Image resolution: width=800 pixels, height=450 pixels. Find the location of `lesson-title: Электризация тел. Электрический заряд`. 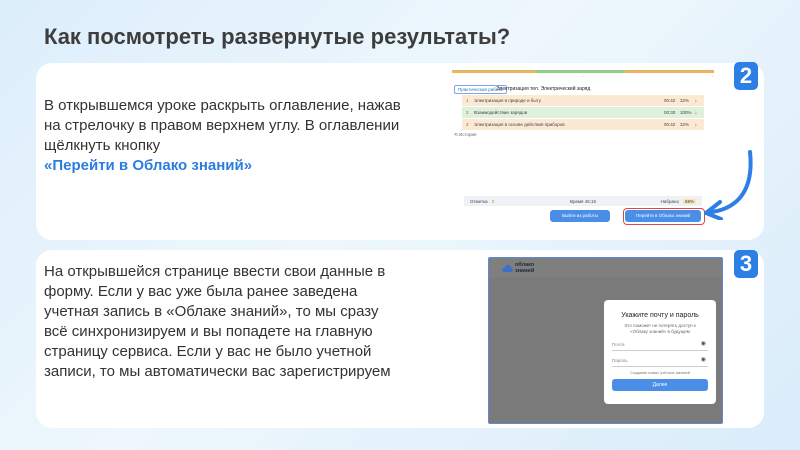

lesson-title: Электризация тел. Электрический заряд is located at coordinates (543, 89).